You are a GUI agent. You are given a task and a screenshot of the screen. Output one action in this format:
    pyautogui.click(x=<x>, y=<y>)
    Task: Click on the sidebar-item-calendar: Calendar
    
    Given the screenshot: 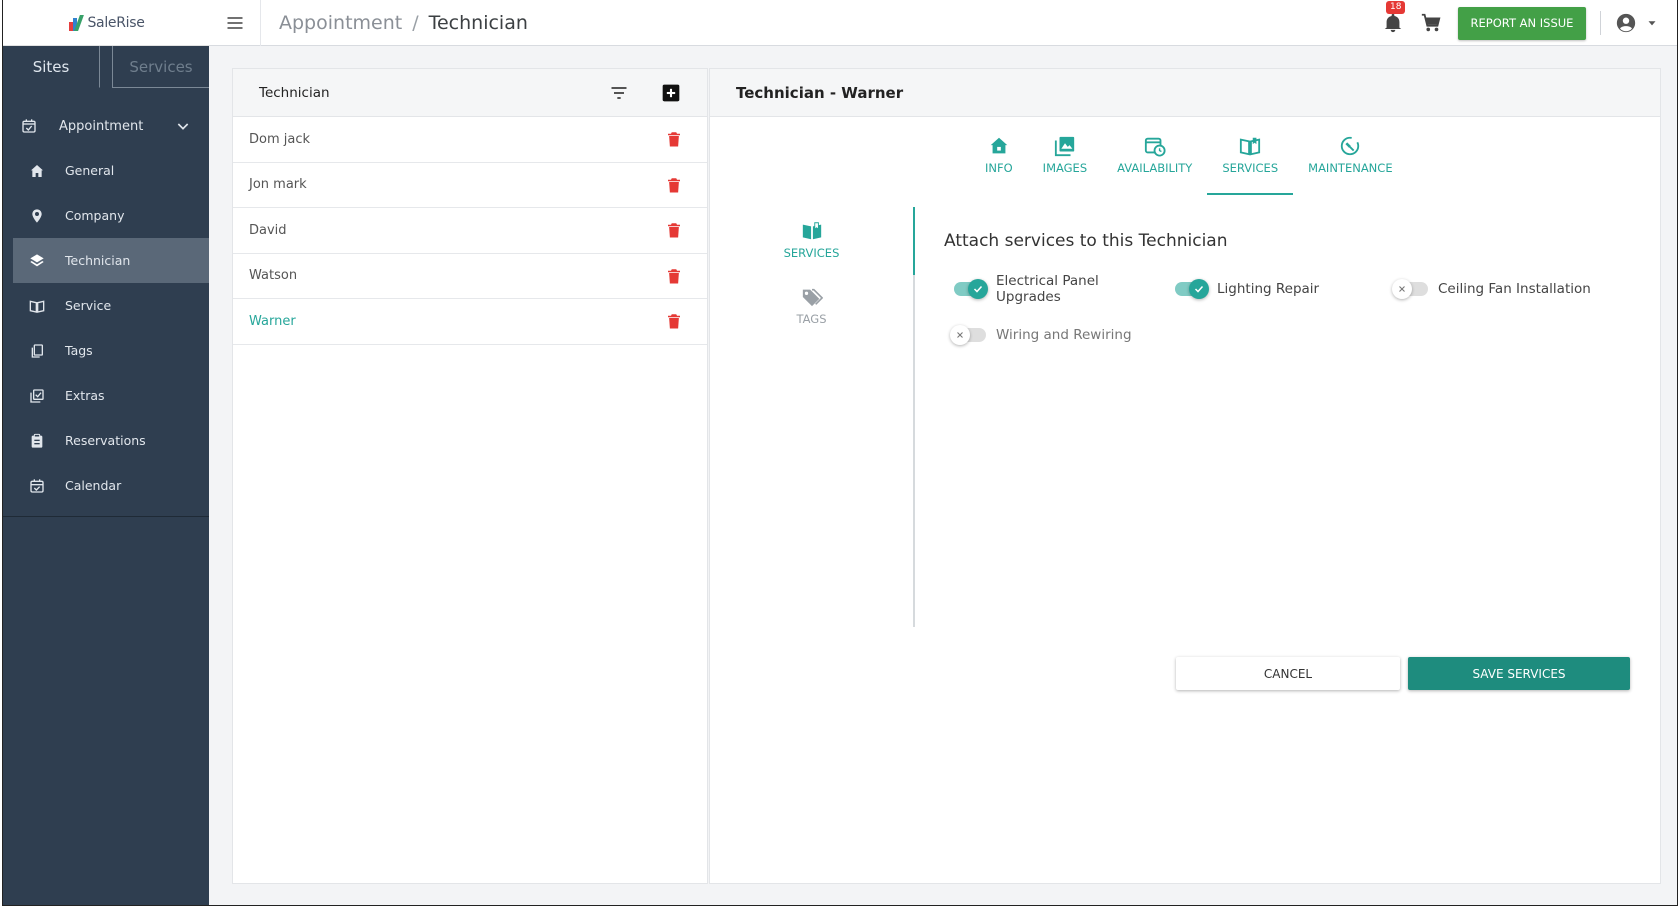 What is the action you would take?
    pyautogui.click(x=106, y=485)
    